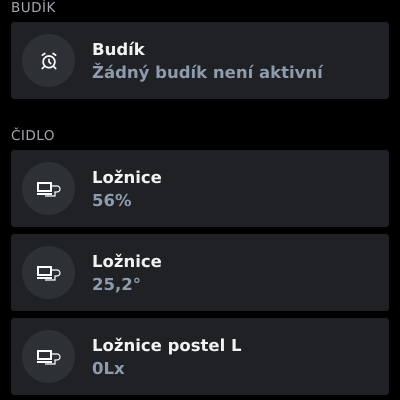 This screenshot has height=400, width=400. I want to click on device-status: 25,2°, so click(117, 284).